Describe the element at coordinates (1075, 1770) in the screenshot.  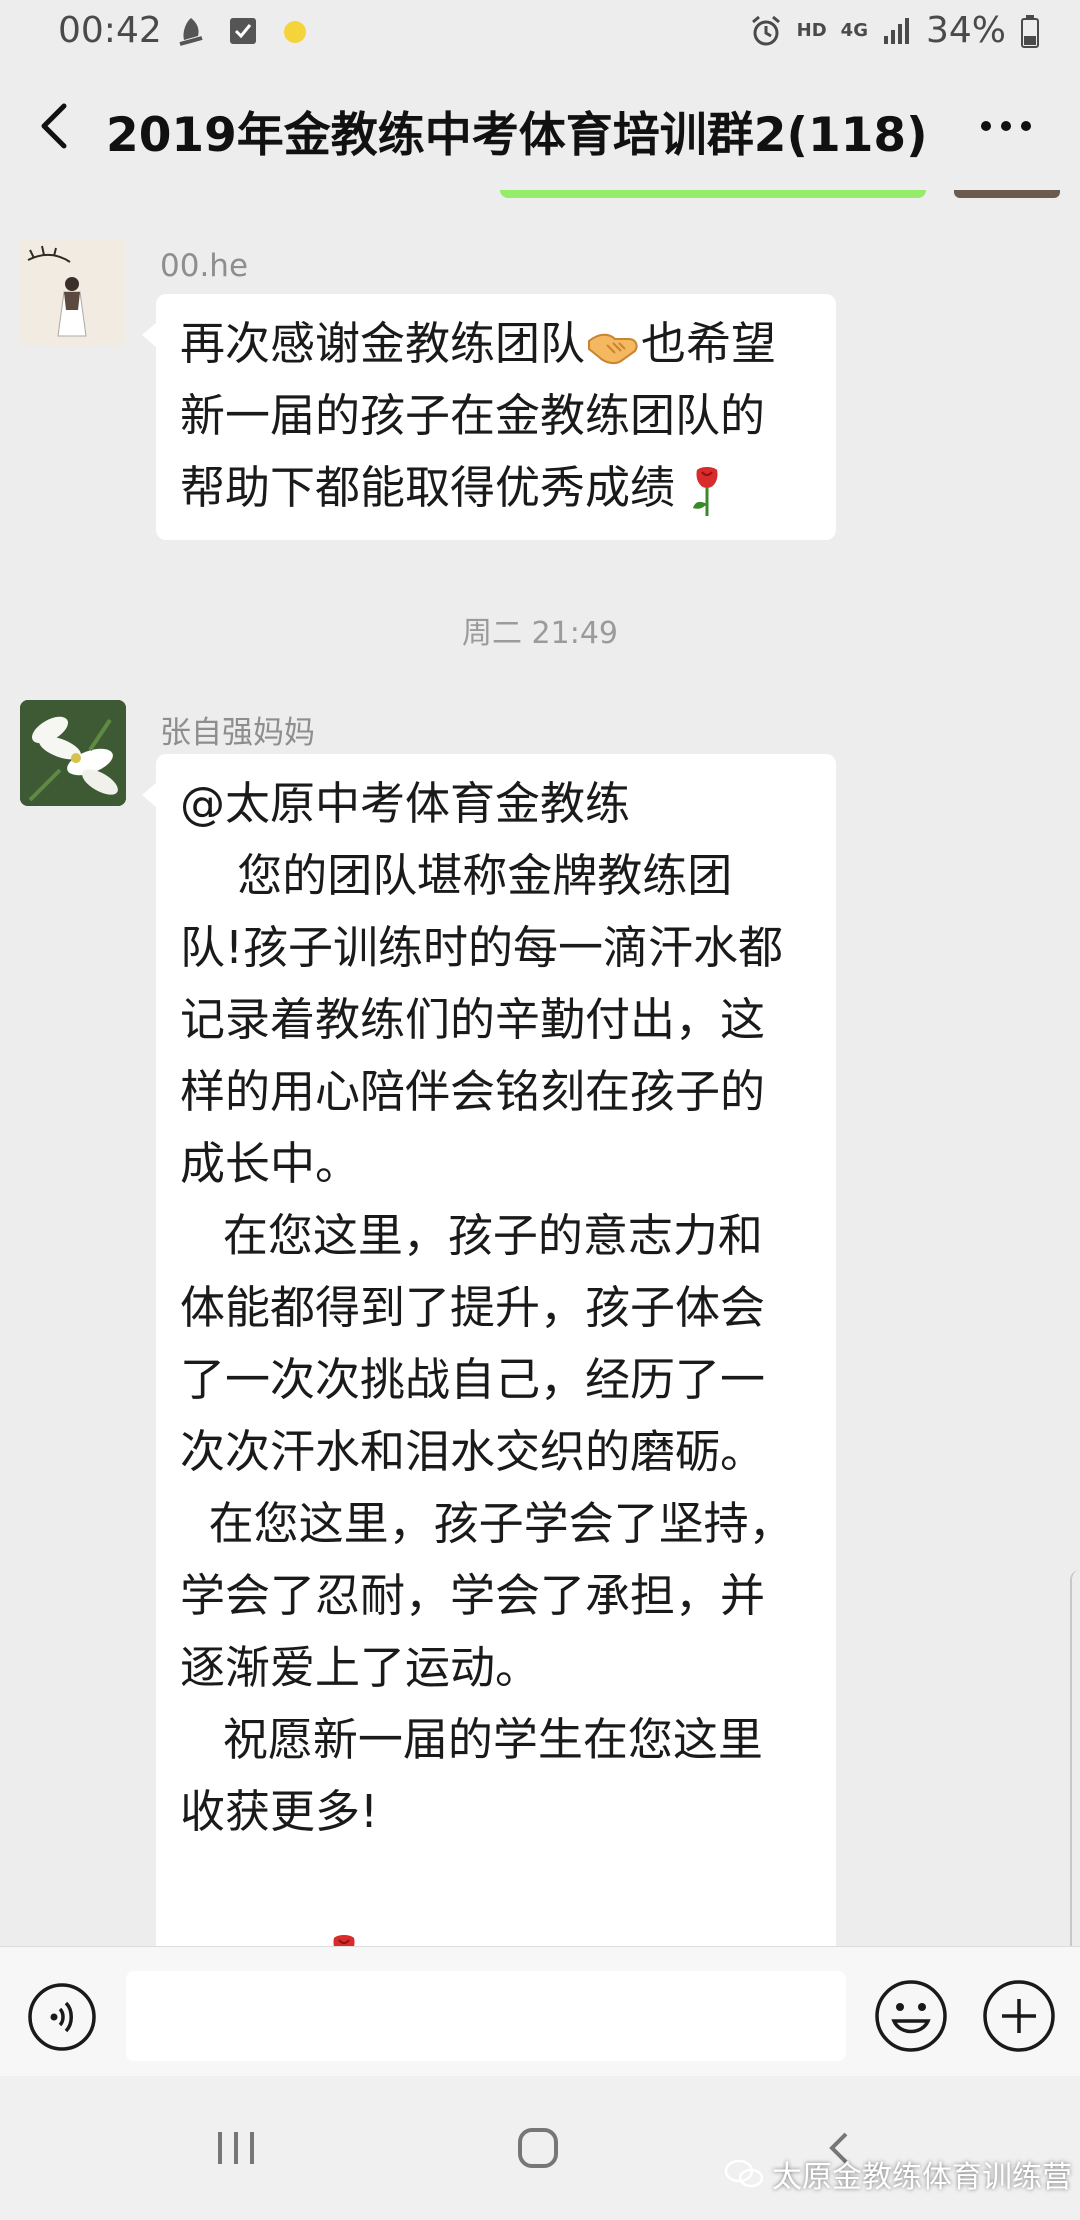
I see `scrollbar` at that location.